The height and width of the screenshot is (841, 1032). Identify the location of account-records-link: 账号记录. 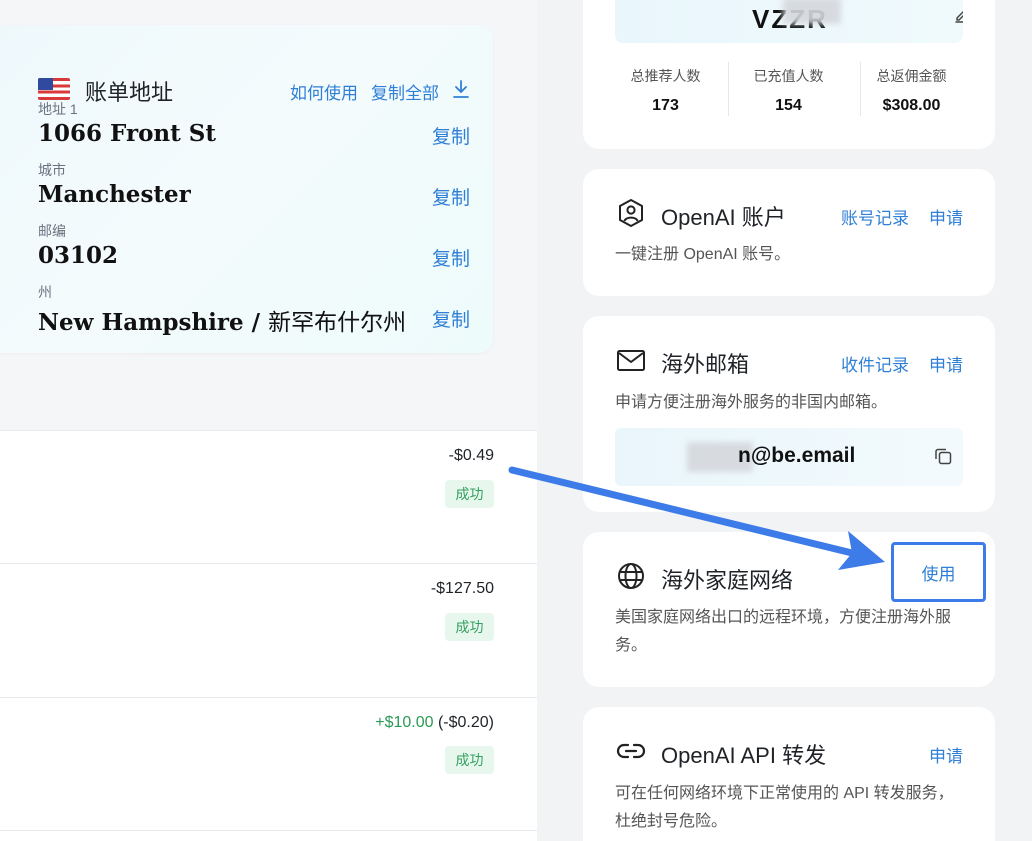
(875, 216).